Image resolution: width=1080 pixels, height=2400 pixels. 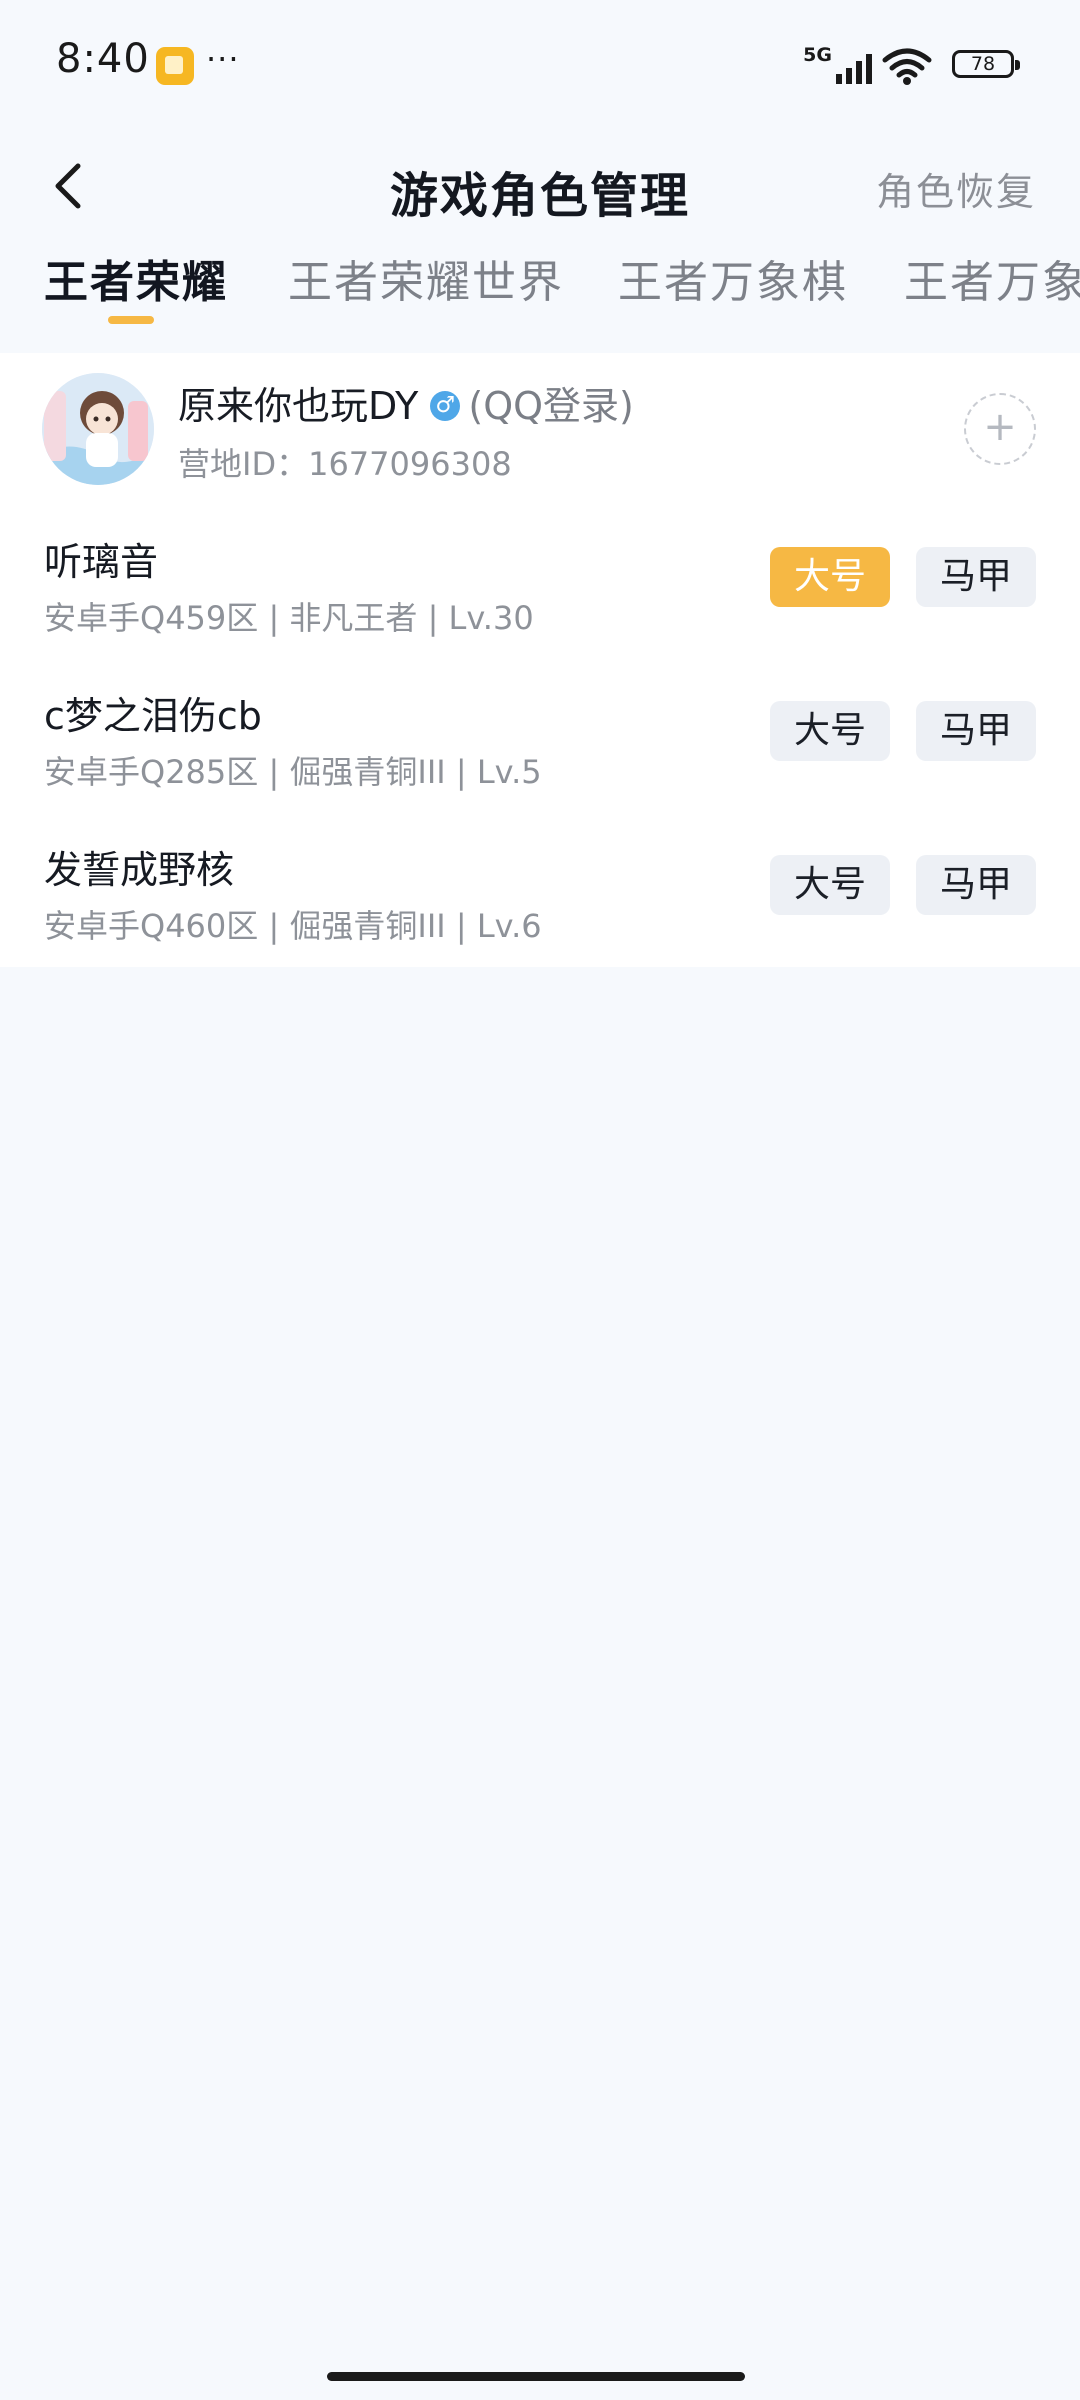 What do you see at coordinates (223, 59) in the screenshot?
I see `more-notifications-icon: ···` at bounding box center [223, 59].